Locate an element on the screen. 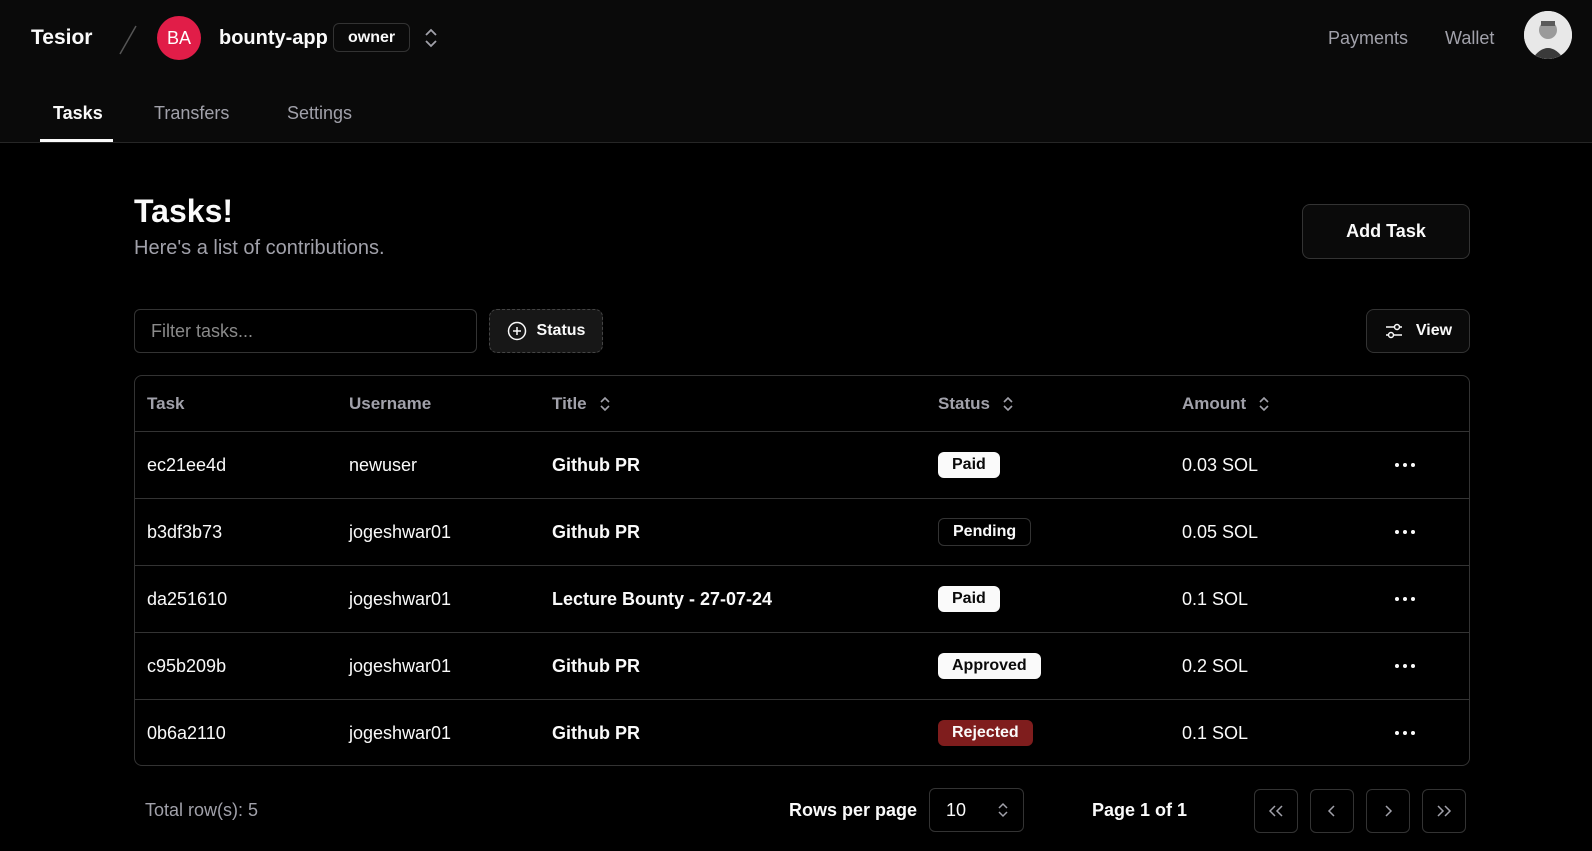 Image resolution: width=1592 pixels, height=851 pixels. rows-per-page-label: Rows per page is located at coordinates (853, 810).